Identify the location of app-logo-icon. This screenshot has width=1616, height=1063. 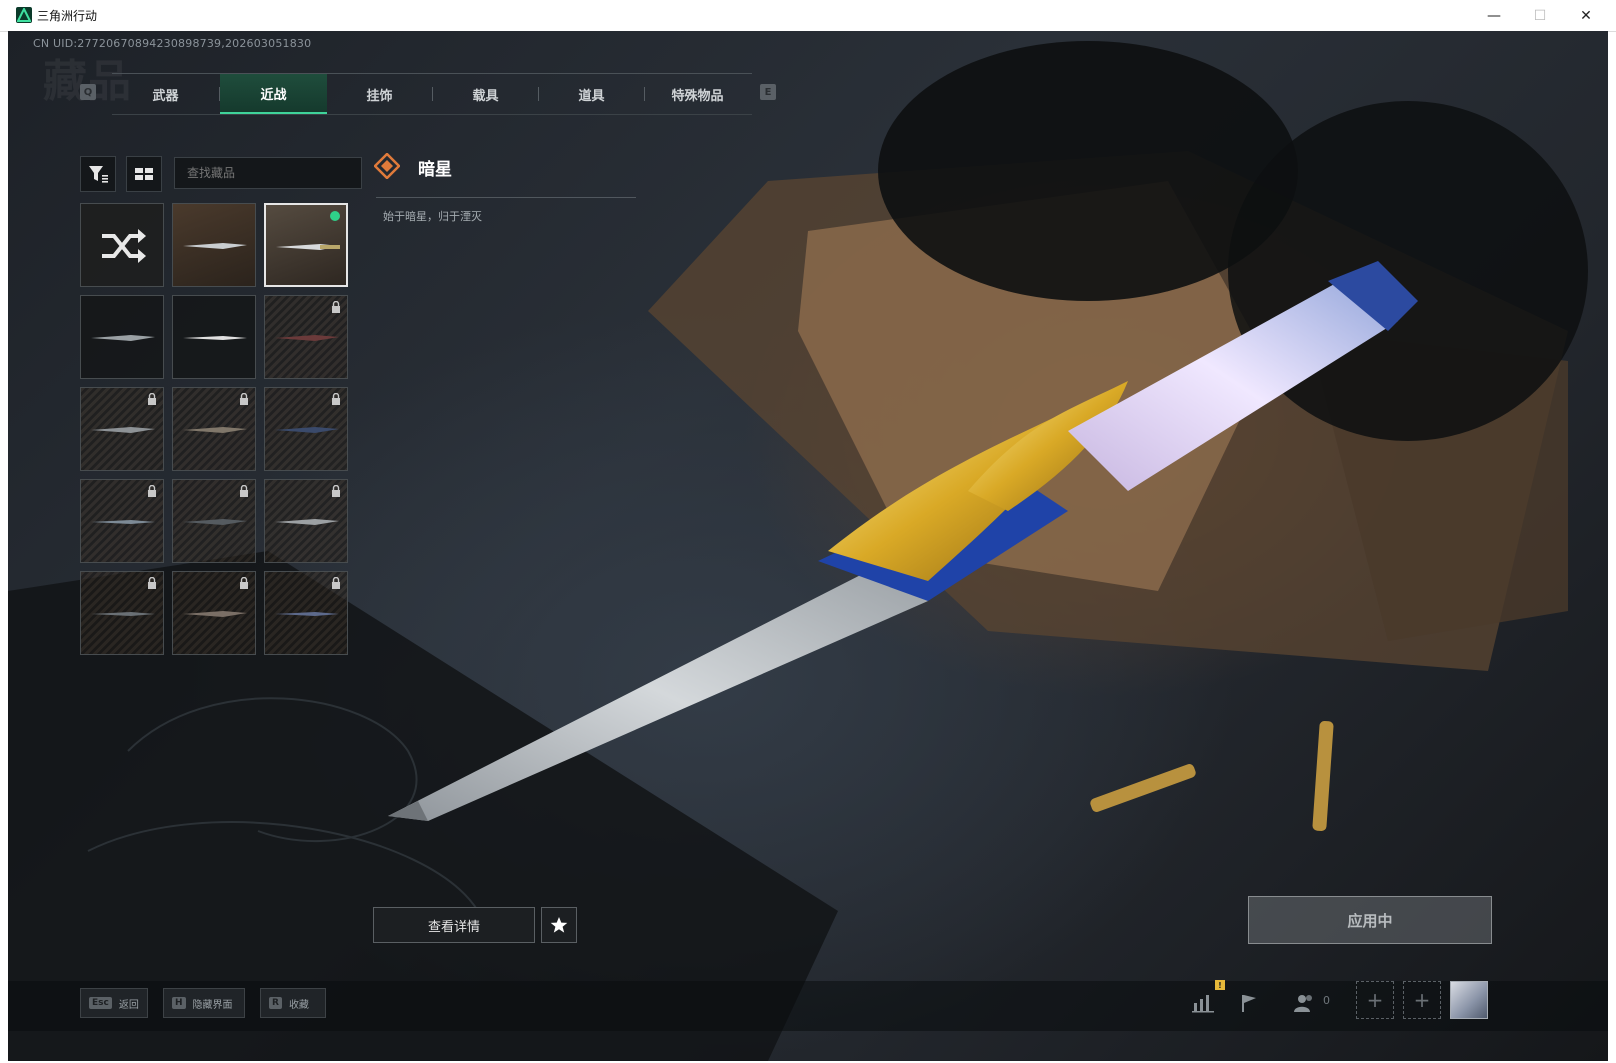
(24, 15).